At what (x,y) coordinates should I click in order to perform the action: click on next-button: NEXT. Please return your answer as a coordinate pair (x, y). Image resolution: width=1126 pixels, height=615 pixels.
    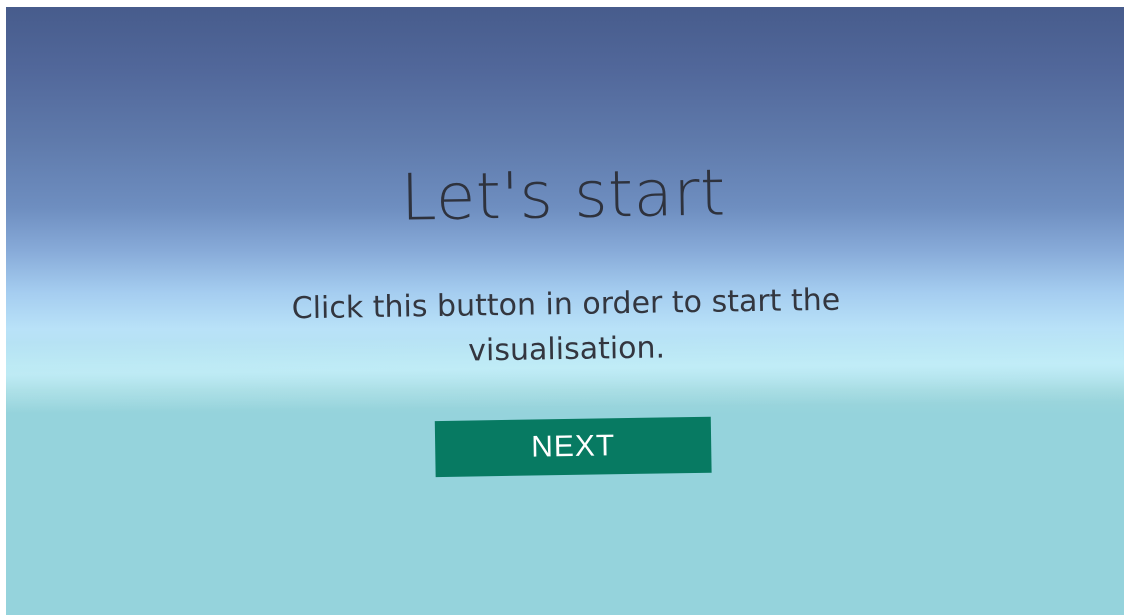
    Looking at the image, I should click on (573, 447).